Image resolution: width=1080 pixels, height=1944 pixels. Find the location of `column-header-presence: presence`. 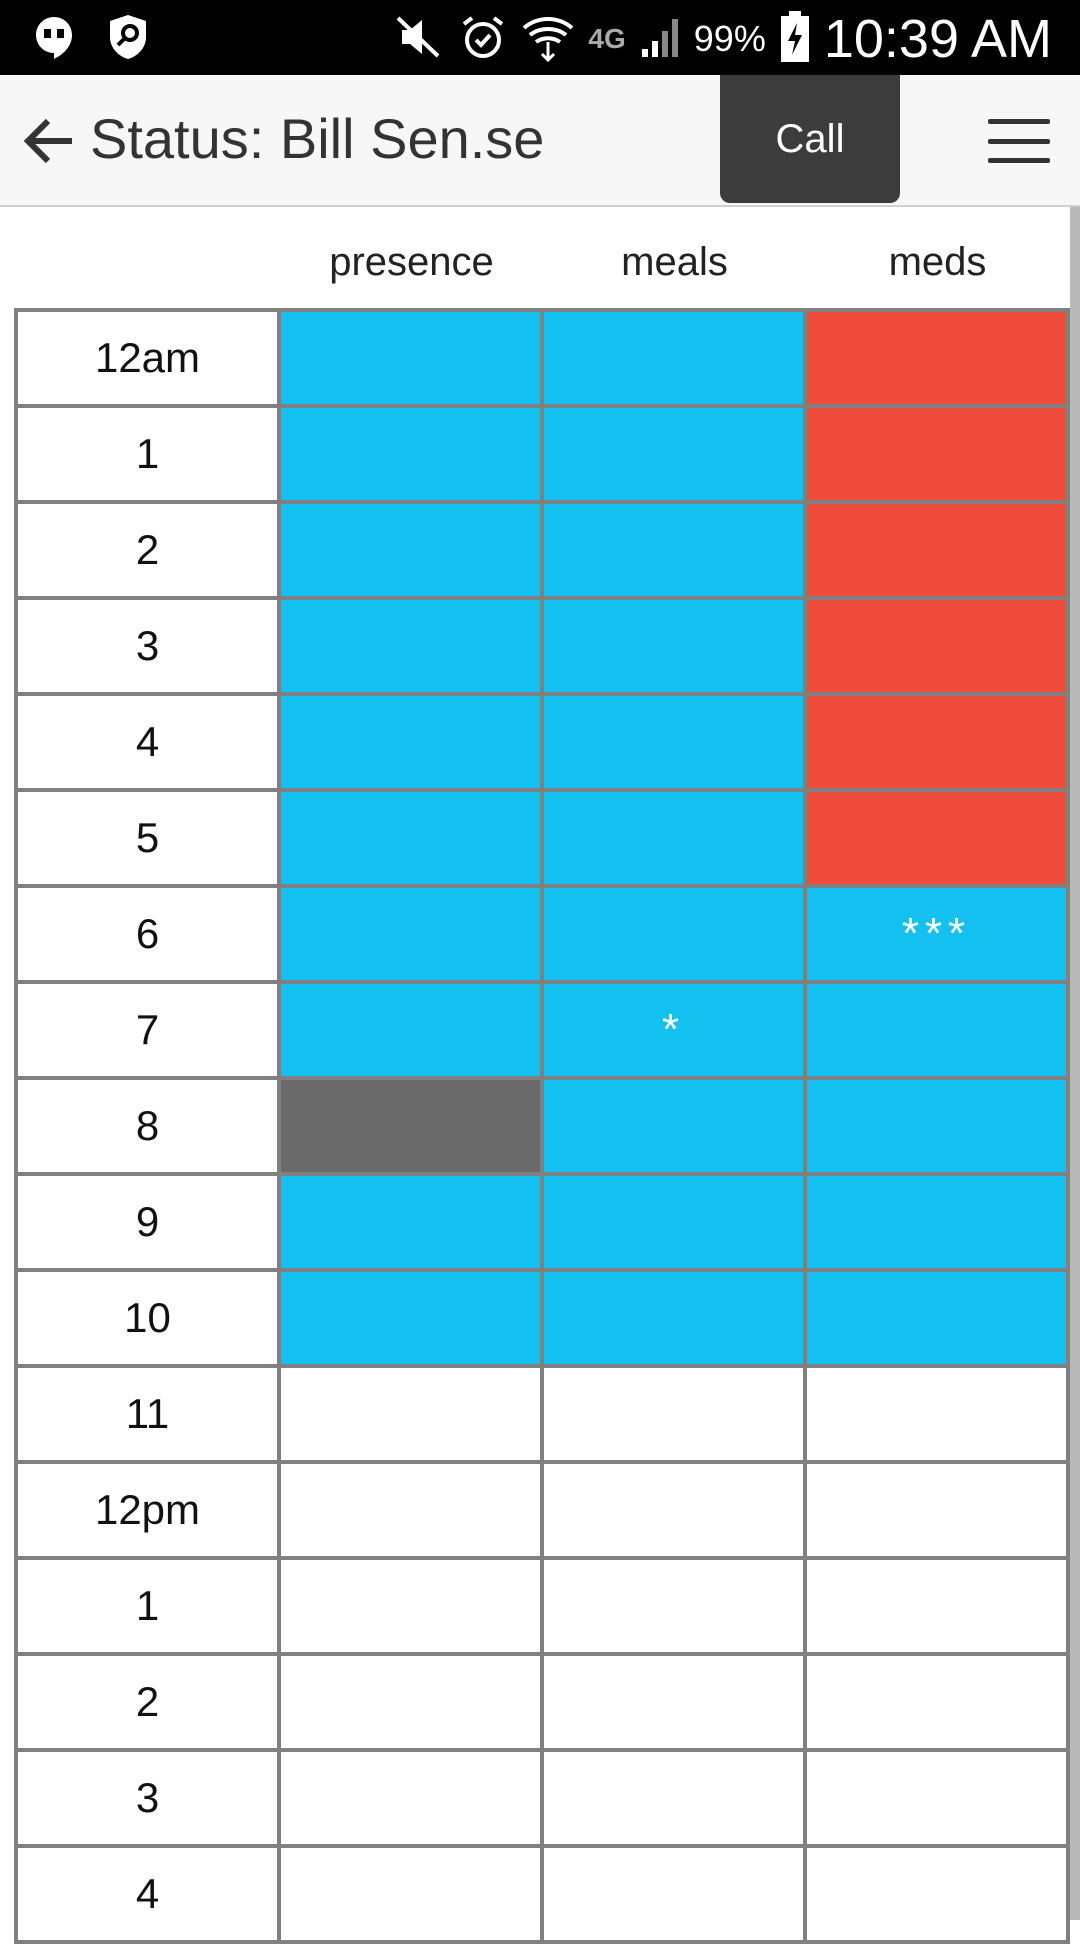

column-header-presence: presence is located at coordinates (411, 262).